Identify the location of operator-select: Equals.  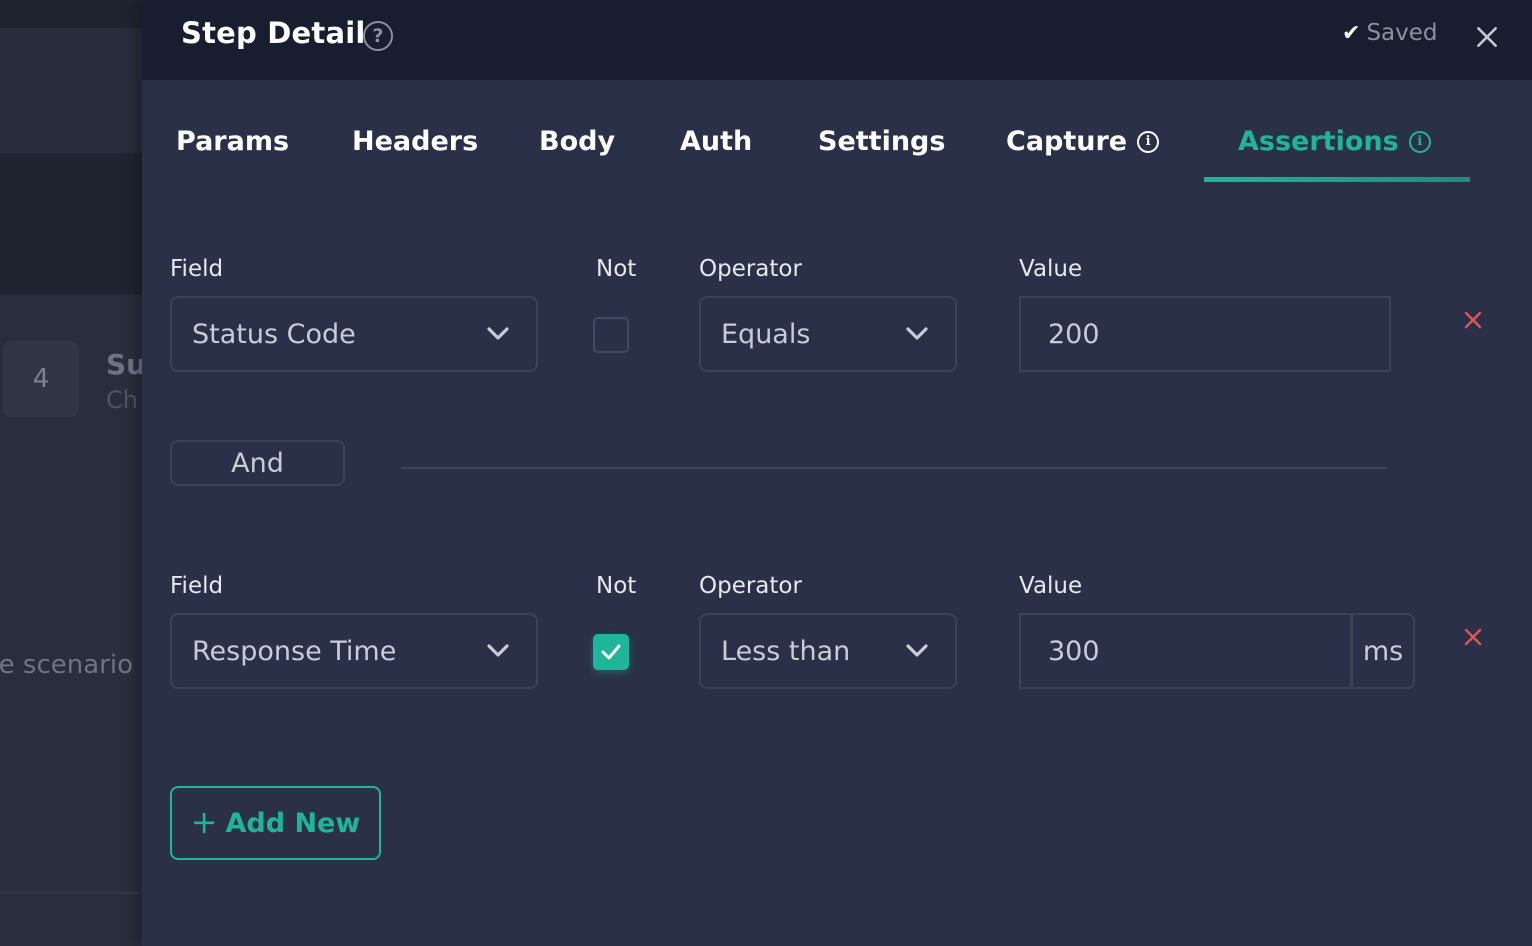
(828, 334).